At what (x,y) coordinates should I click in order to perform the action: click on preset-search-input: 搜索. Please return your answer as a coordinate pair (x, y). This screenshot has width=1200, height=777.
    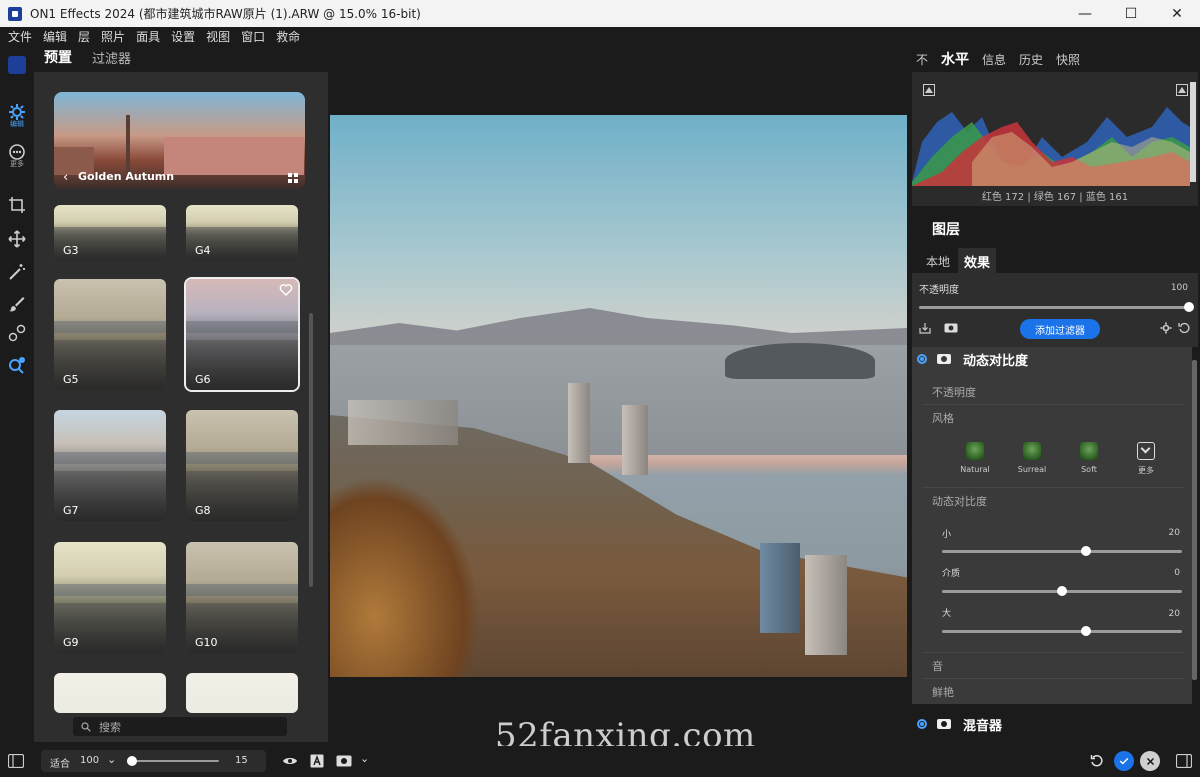
    Looking at the image, I should click on (180, 726).